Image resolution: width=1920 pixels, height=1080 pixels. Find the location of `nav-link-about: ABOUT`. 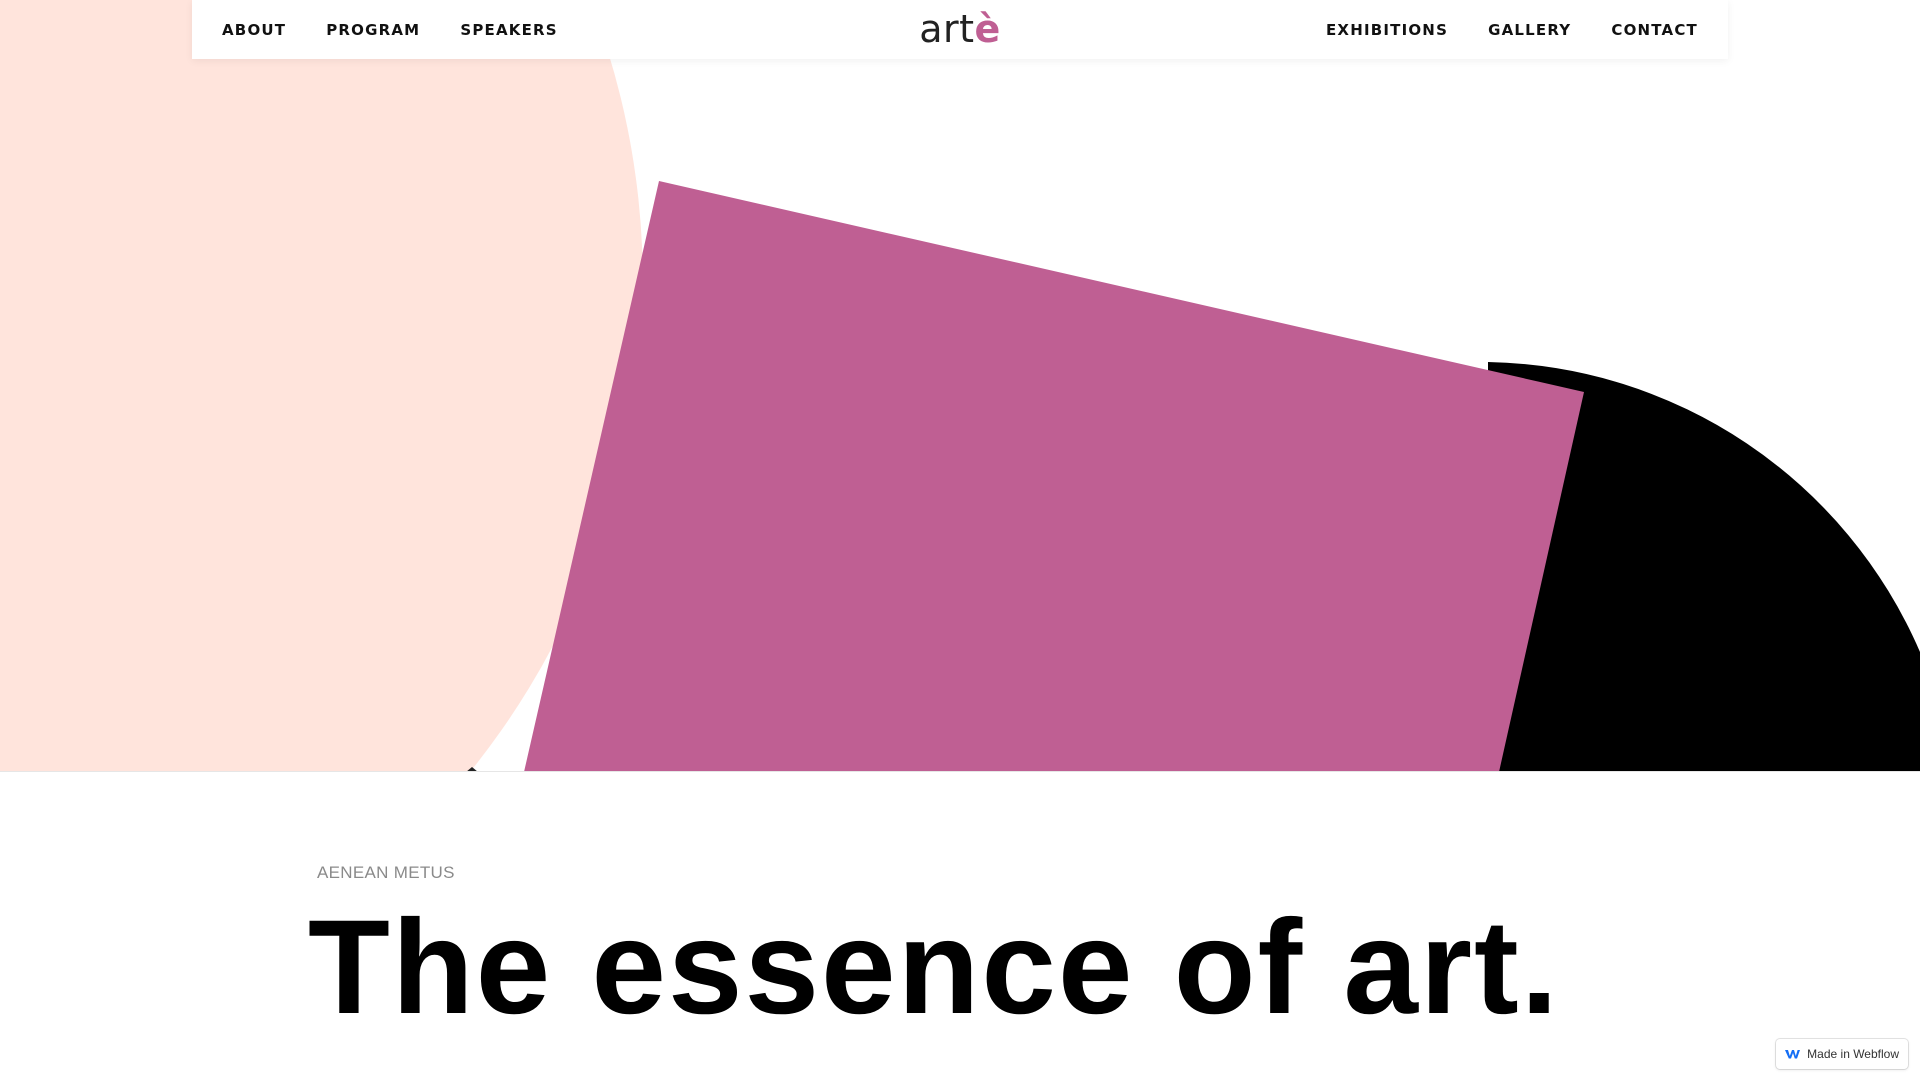

nav-link-about: ABOUT is located at coordinates (254, 30).